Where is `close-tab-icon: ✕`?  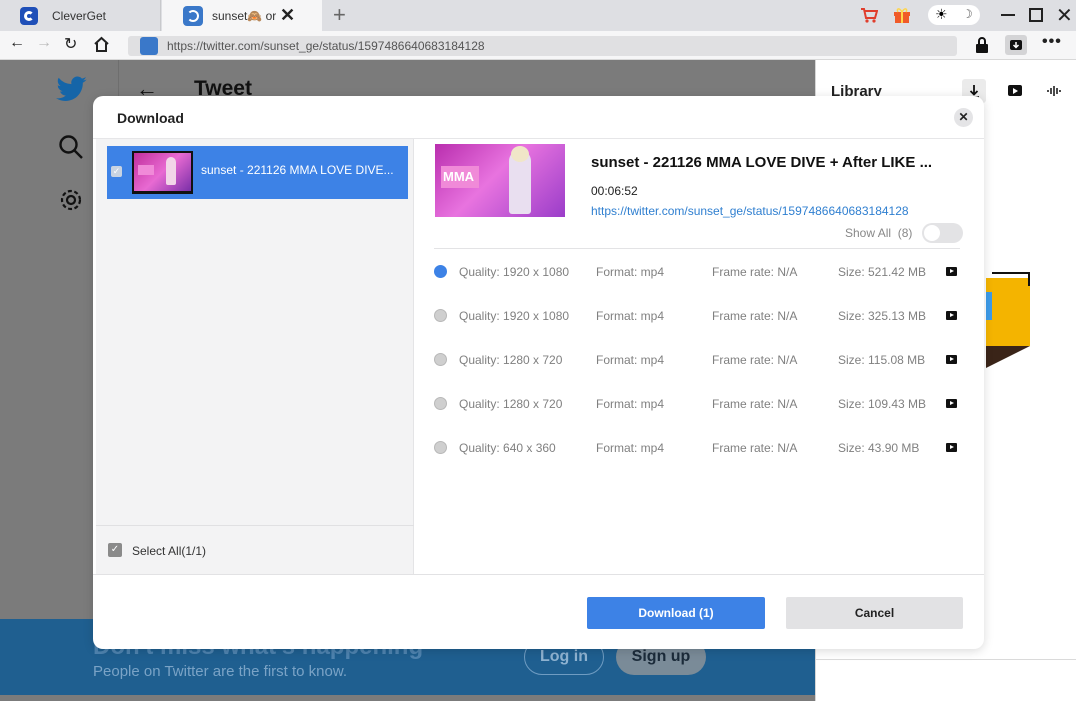 close-tab-icon: ✕ is located at coordinates (287, 15).